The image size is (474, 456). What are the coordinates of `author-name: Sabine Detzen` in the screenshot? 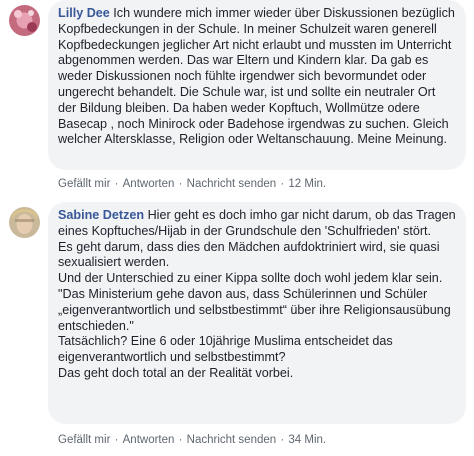 It's located at (101, 215).